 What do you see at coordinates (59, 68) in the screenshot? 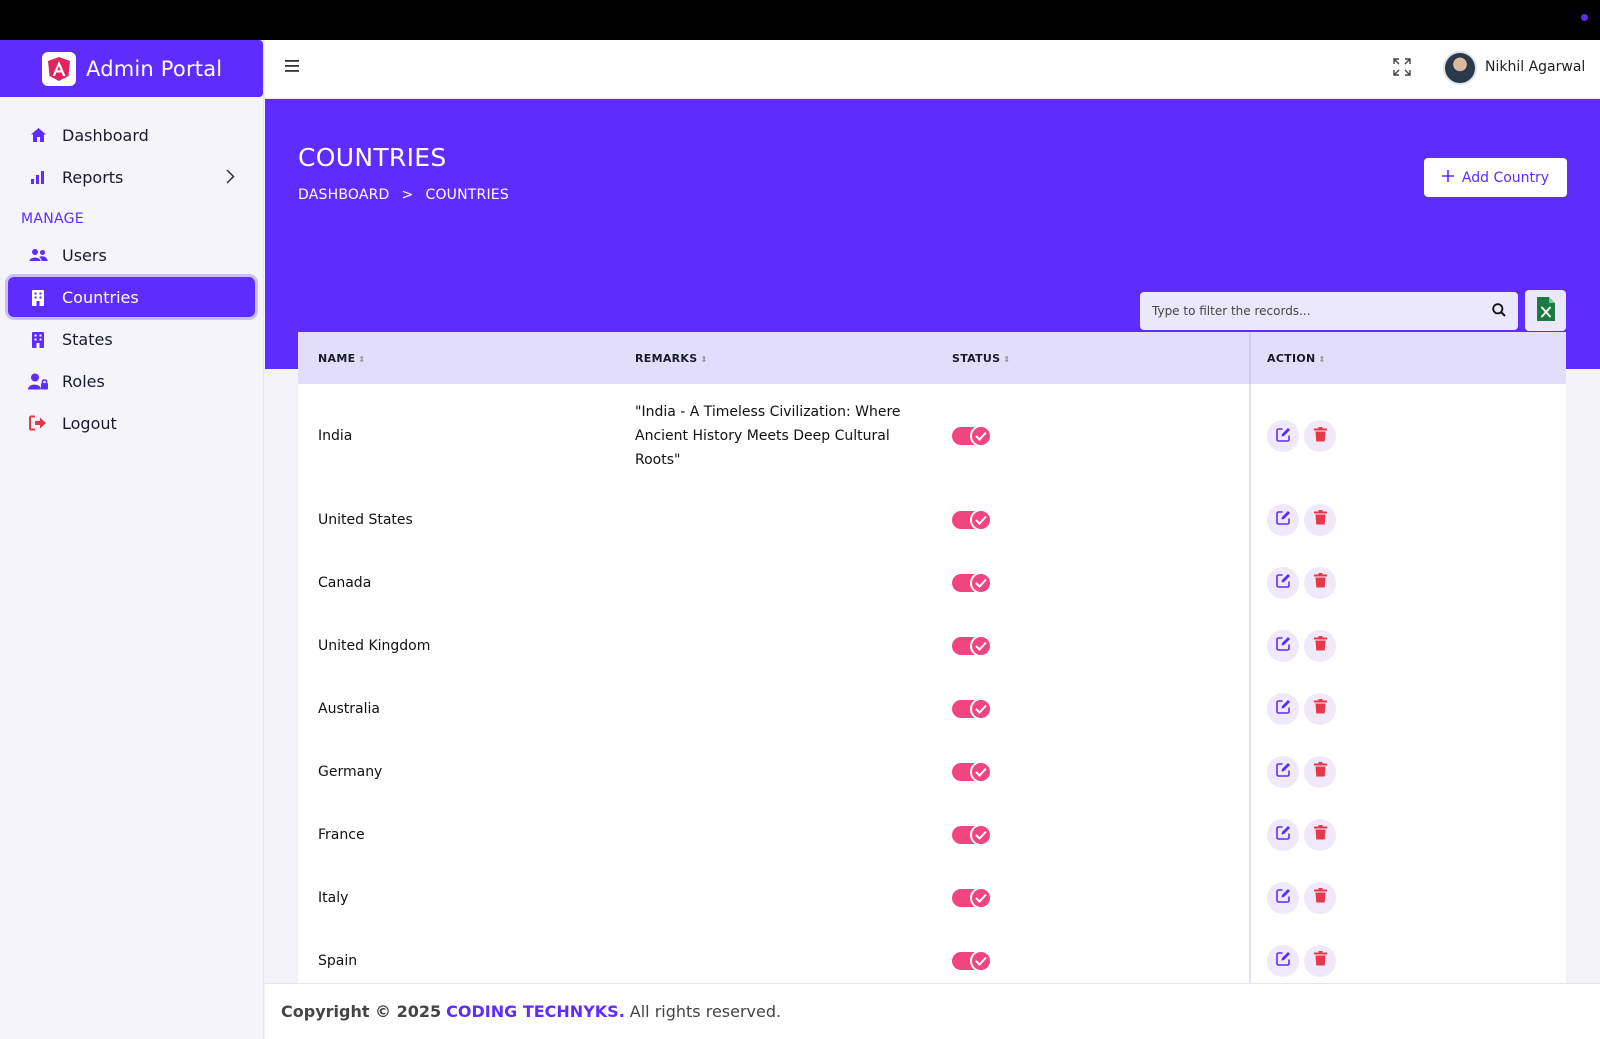
I see `angular-logo-icon` at bounding box center [59, 68].